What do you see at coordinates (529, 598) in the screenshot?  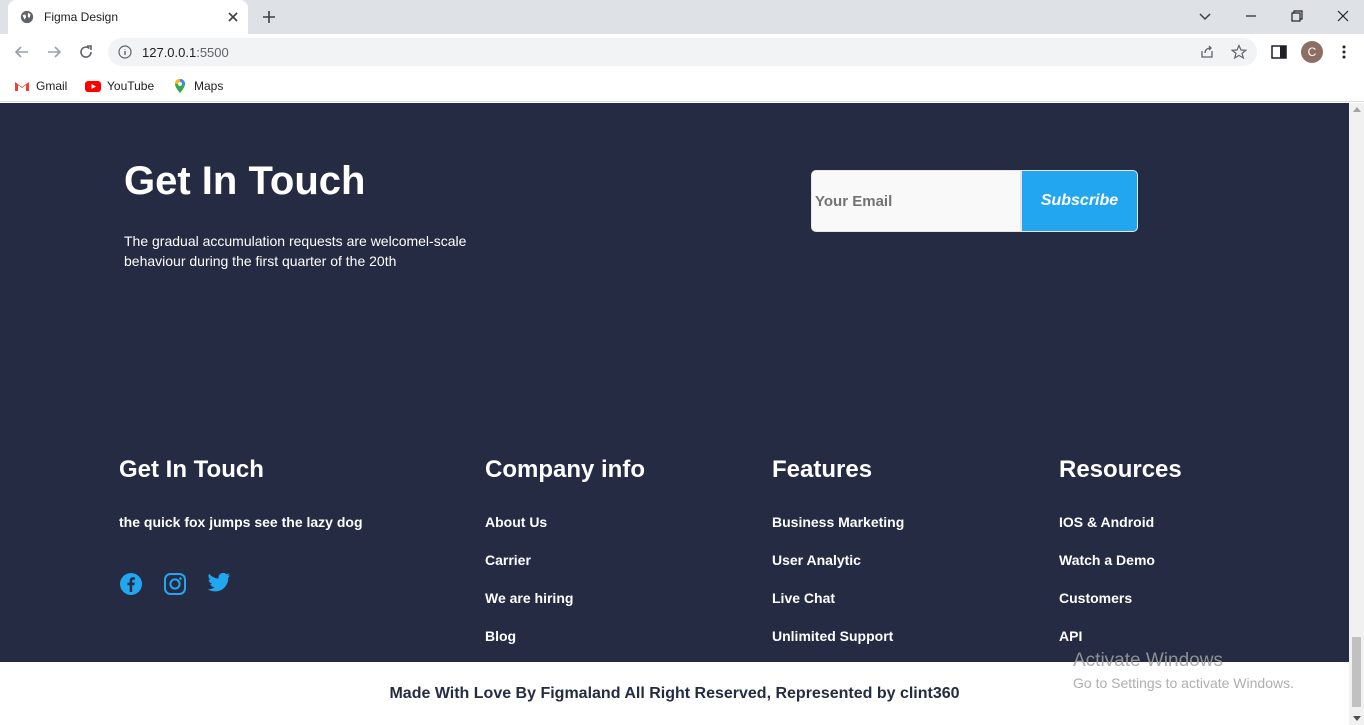 I see `link-we-are-hiring: We are hiring` at bounding box center [529, 598].